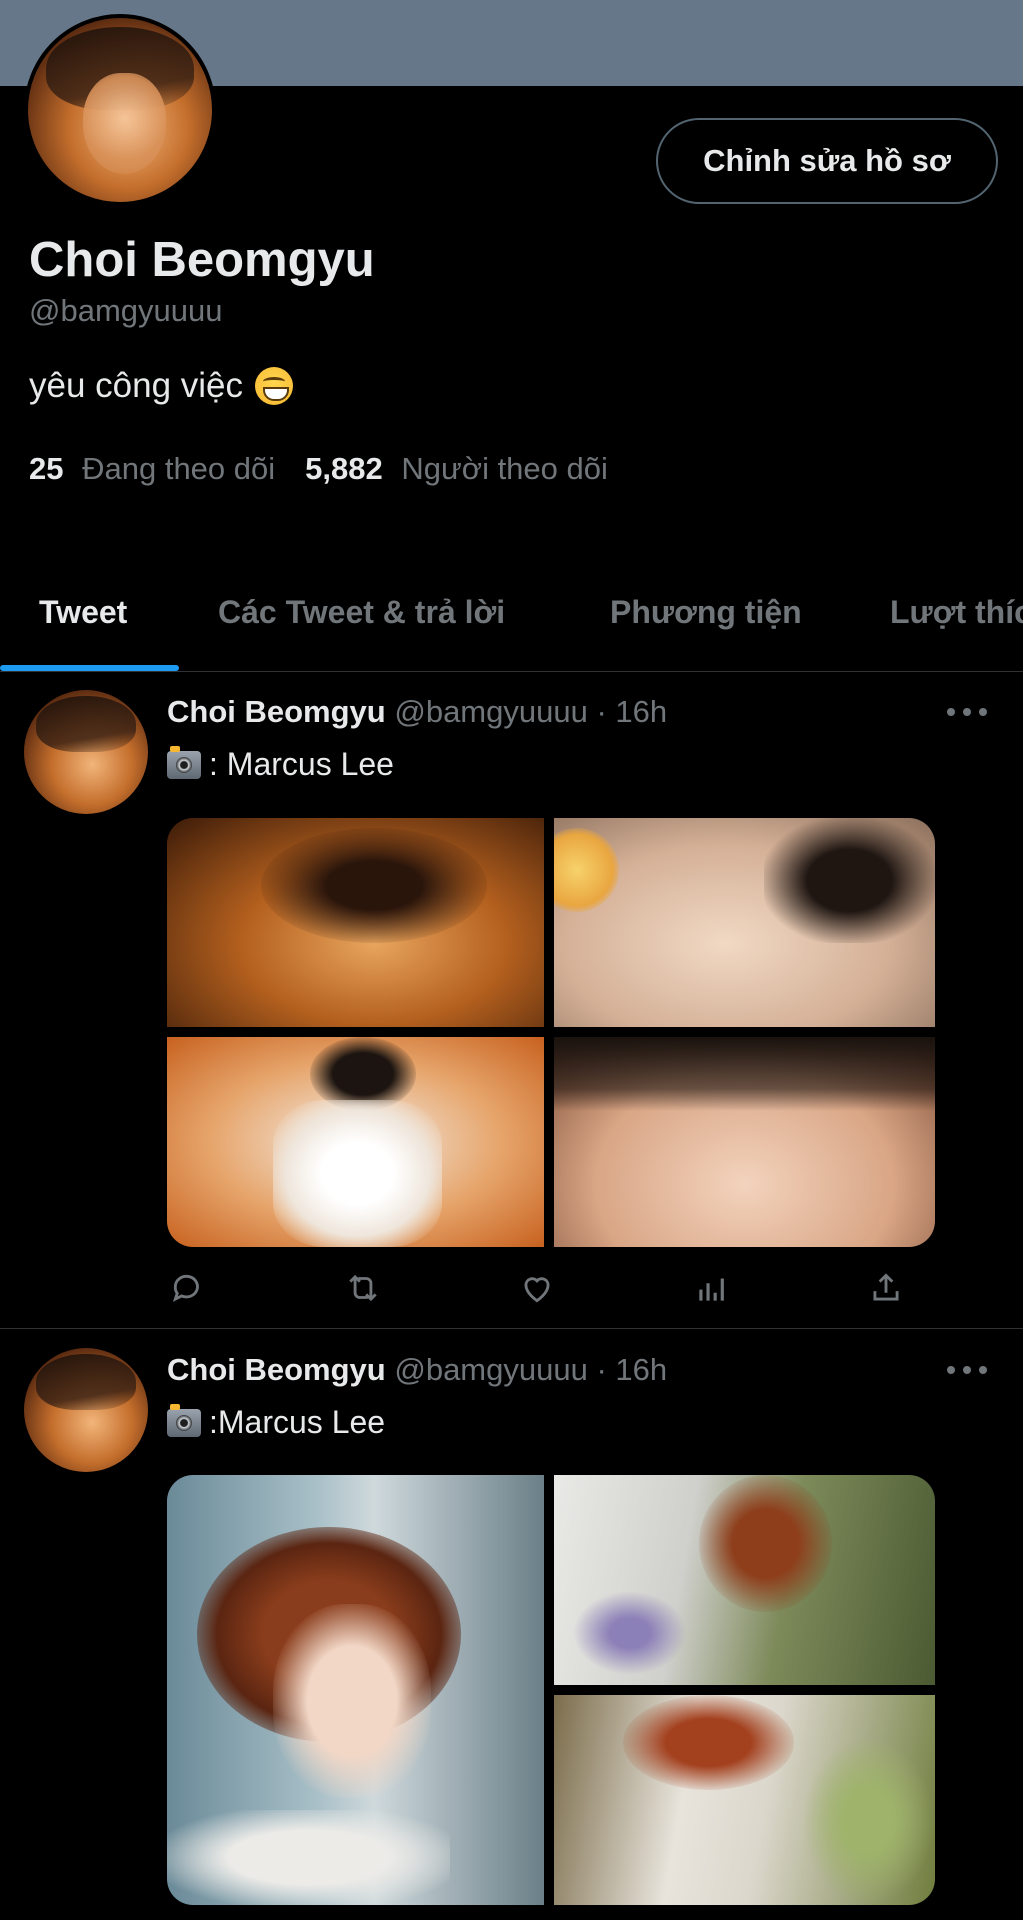 This screenshot has height=1920, width=1023. I want to click on tweet-actions, so click(537, 1288).